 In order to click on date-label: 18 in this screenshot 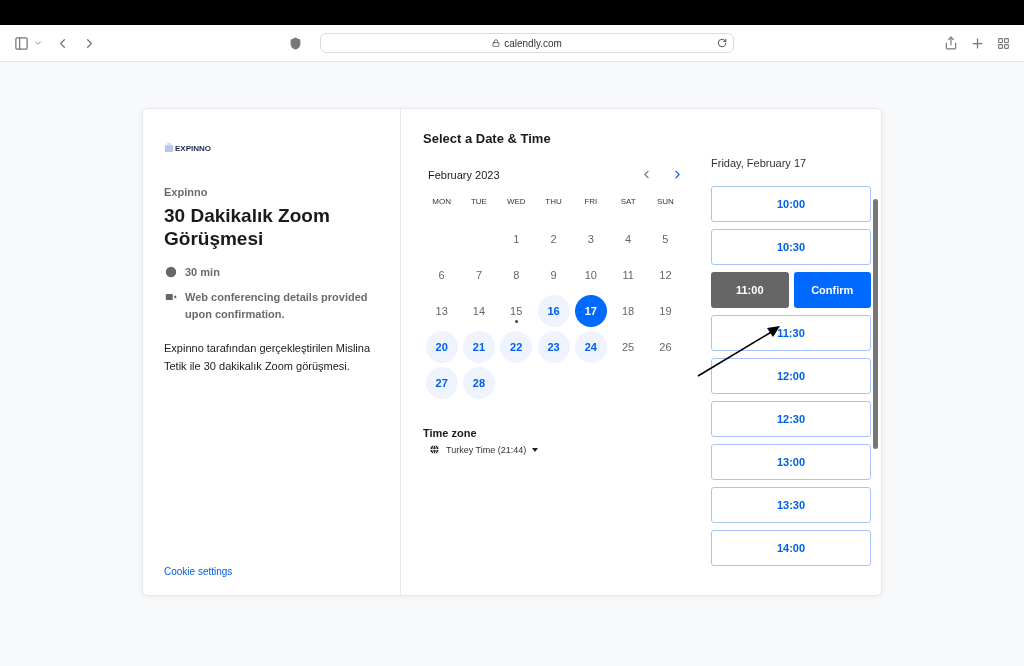, I will do `click(628, 311)`.